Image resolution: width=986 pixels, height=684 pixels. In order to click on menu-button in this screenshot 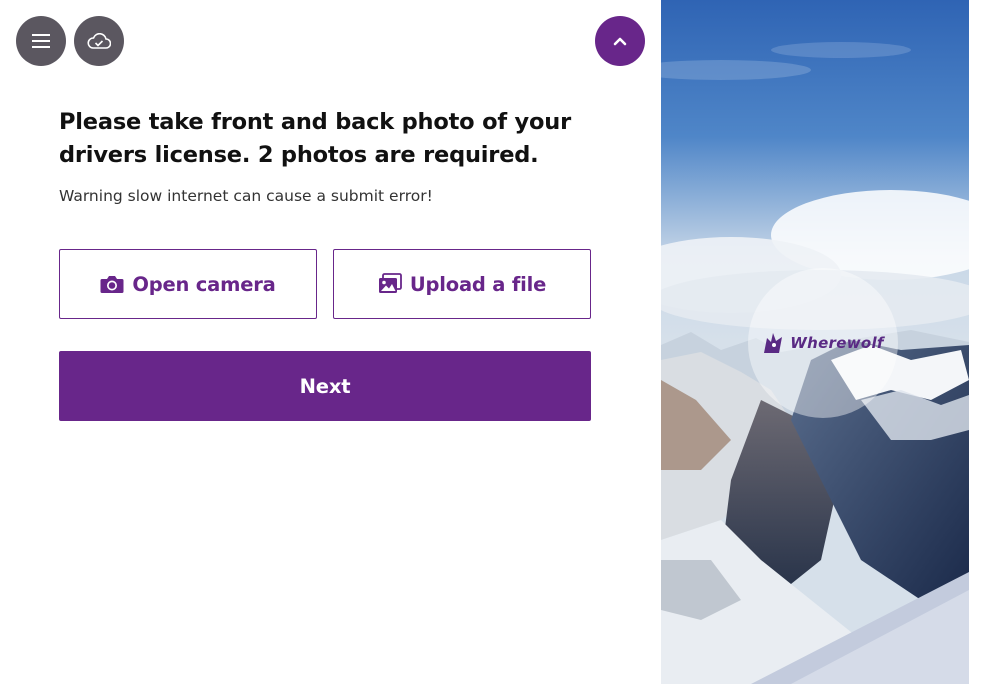, I will do `click(41, 41)`.